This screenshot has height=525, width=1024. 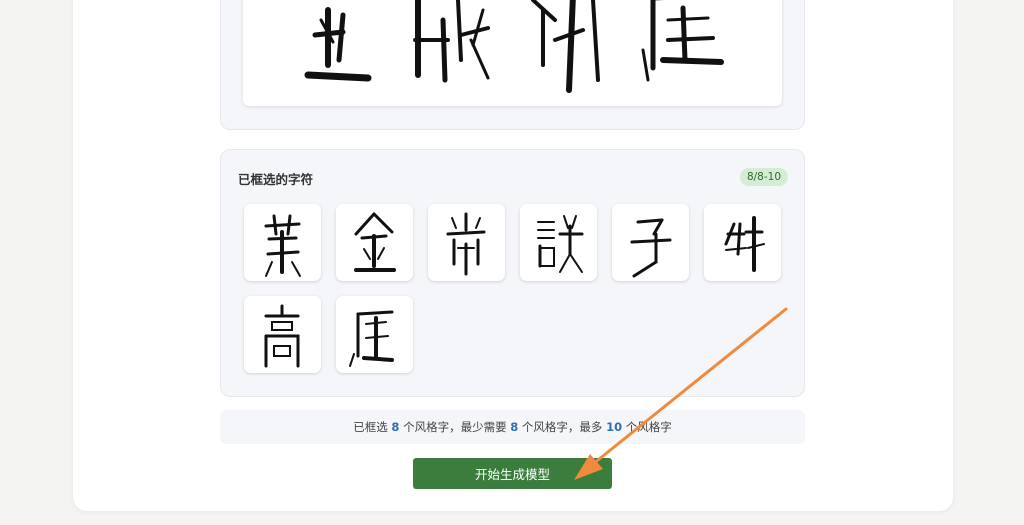 I want to click on panel-title: 已框选的字符, so click(x=276, y=179).